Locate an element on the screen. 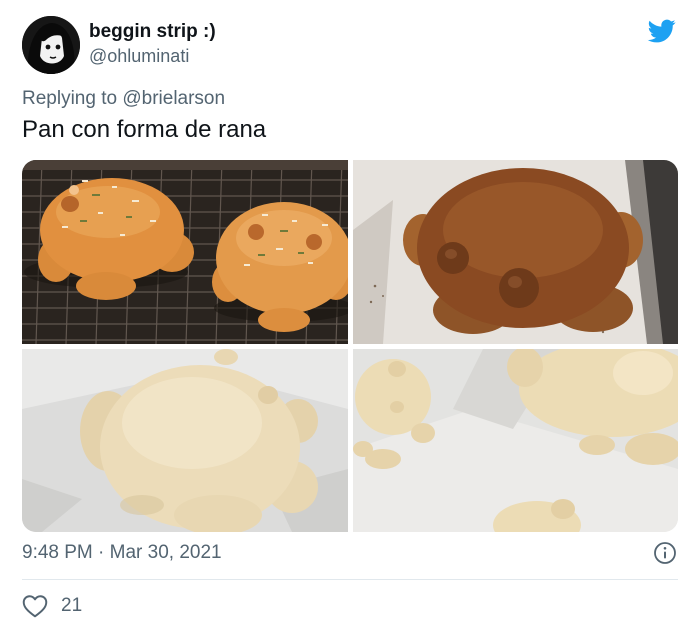 Image resolution: width=700 pixels, height=633 pixels. tweet-timestamp: 9:48 PM · Mar 30, 2021 is located at coordinates (122, 553).